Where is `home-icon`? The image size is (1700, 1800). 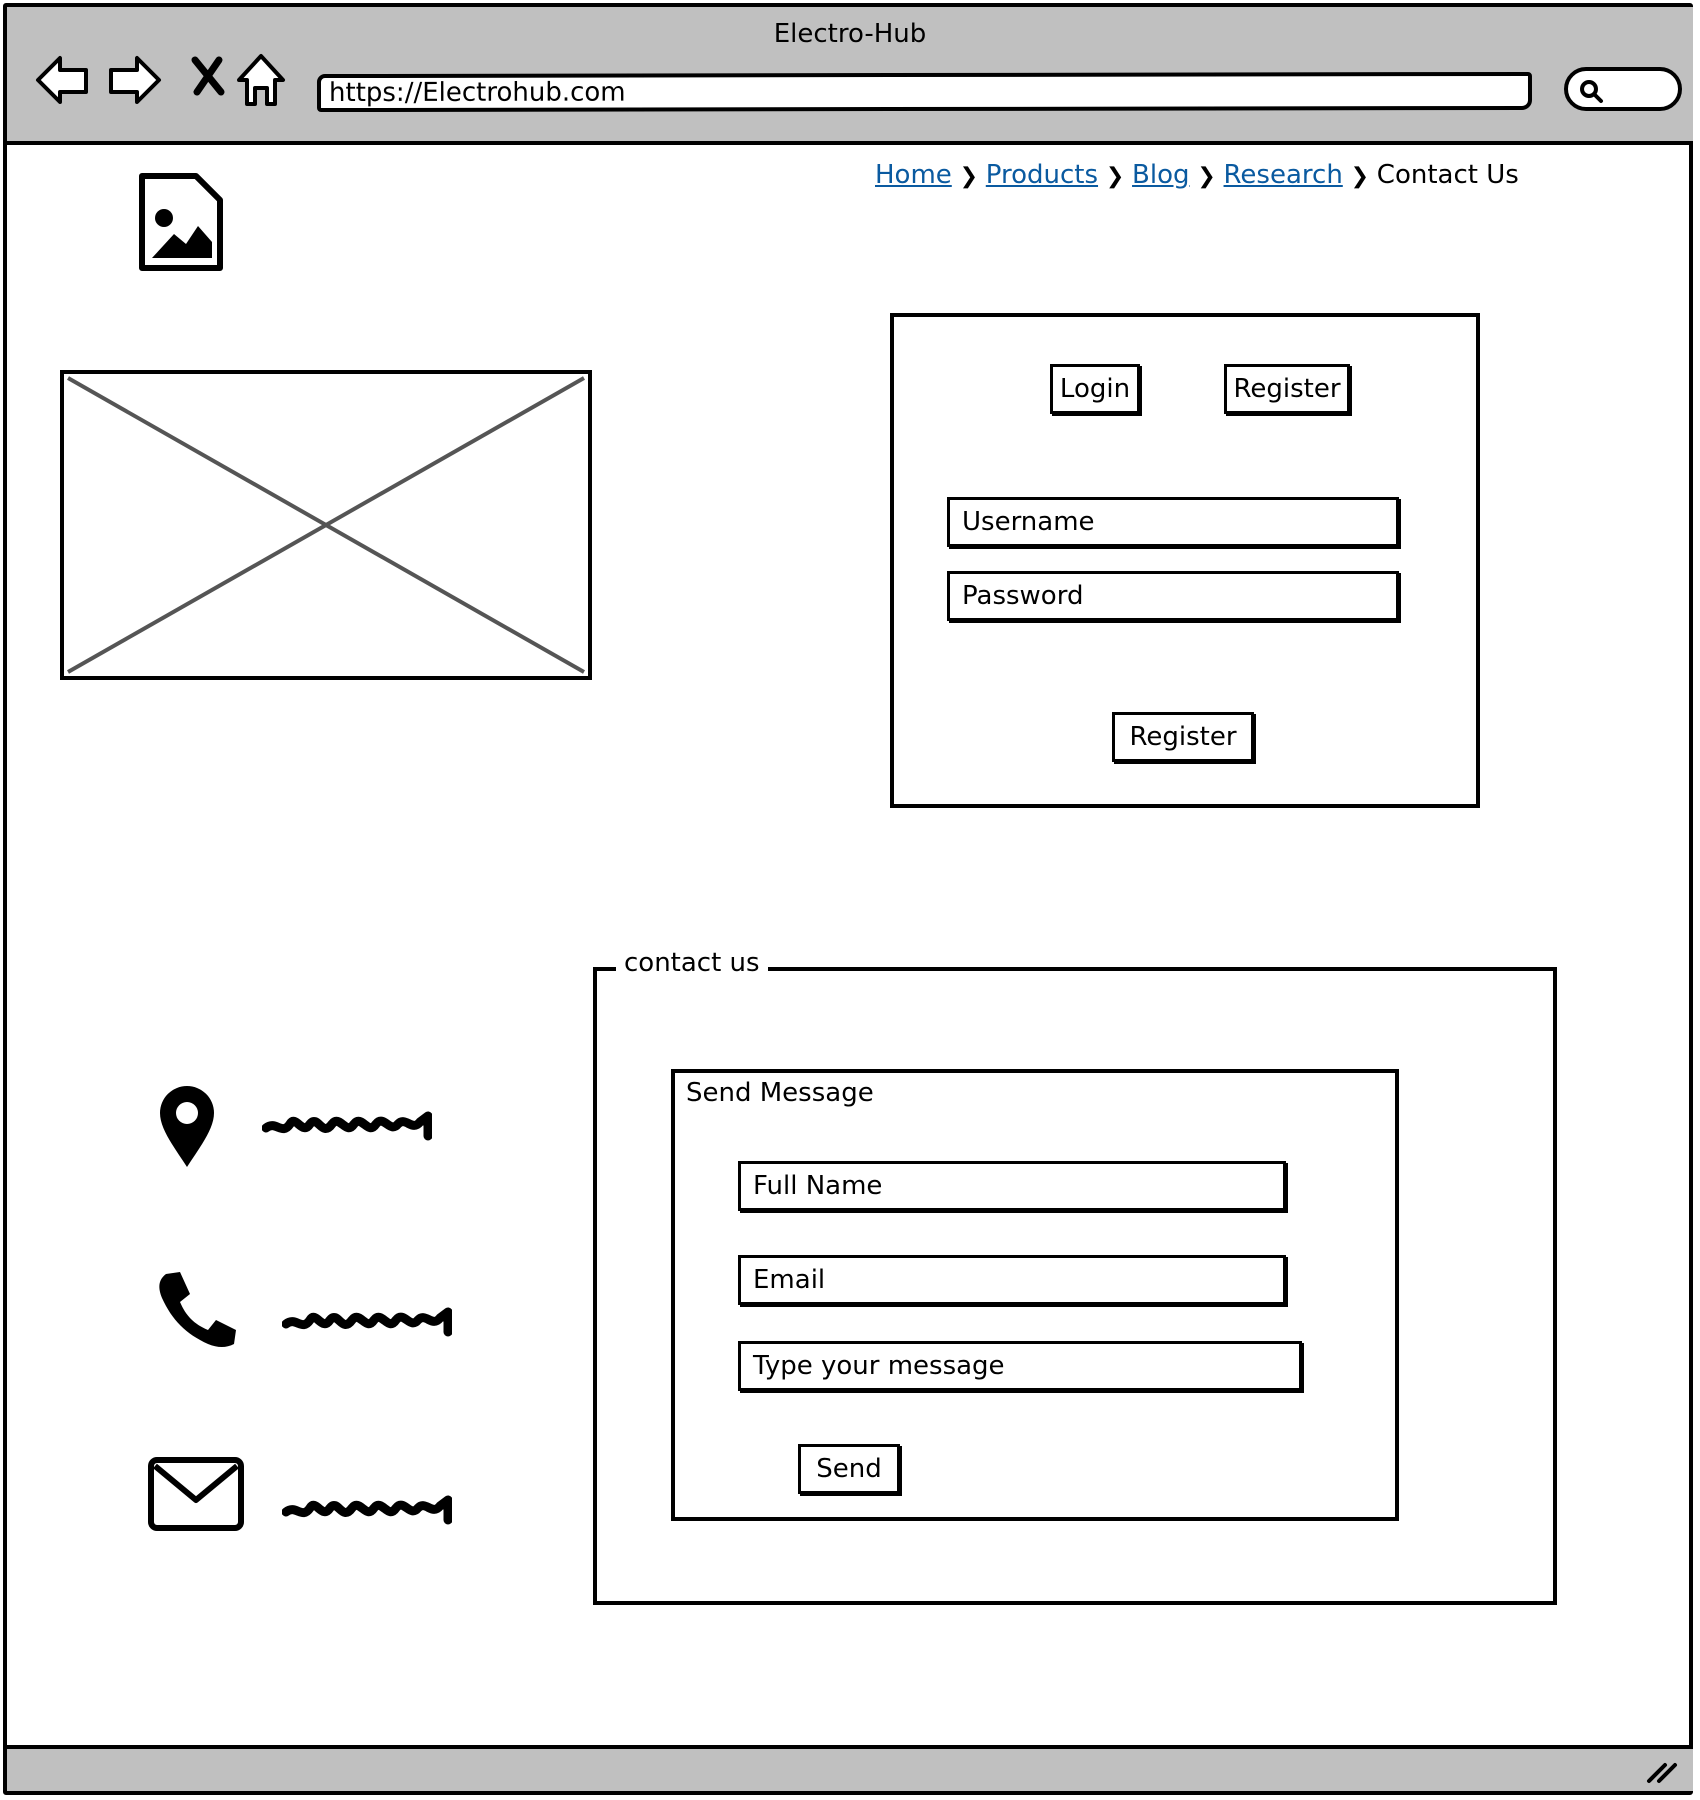
home-icon is located at coordinates (261, 80).